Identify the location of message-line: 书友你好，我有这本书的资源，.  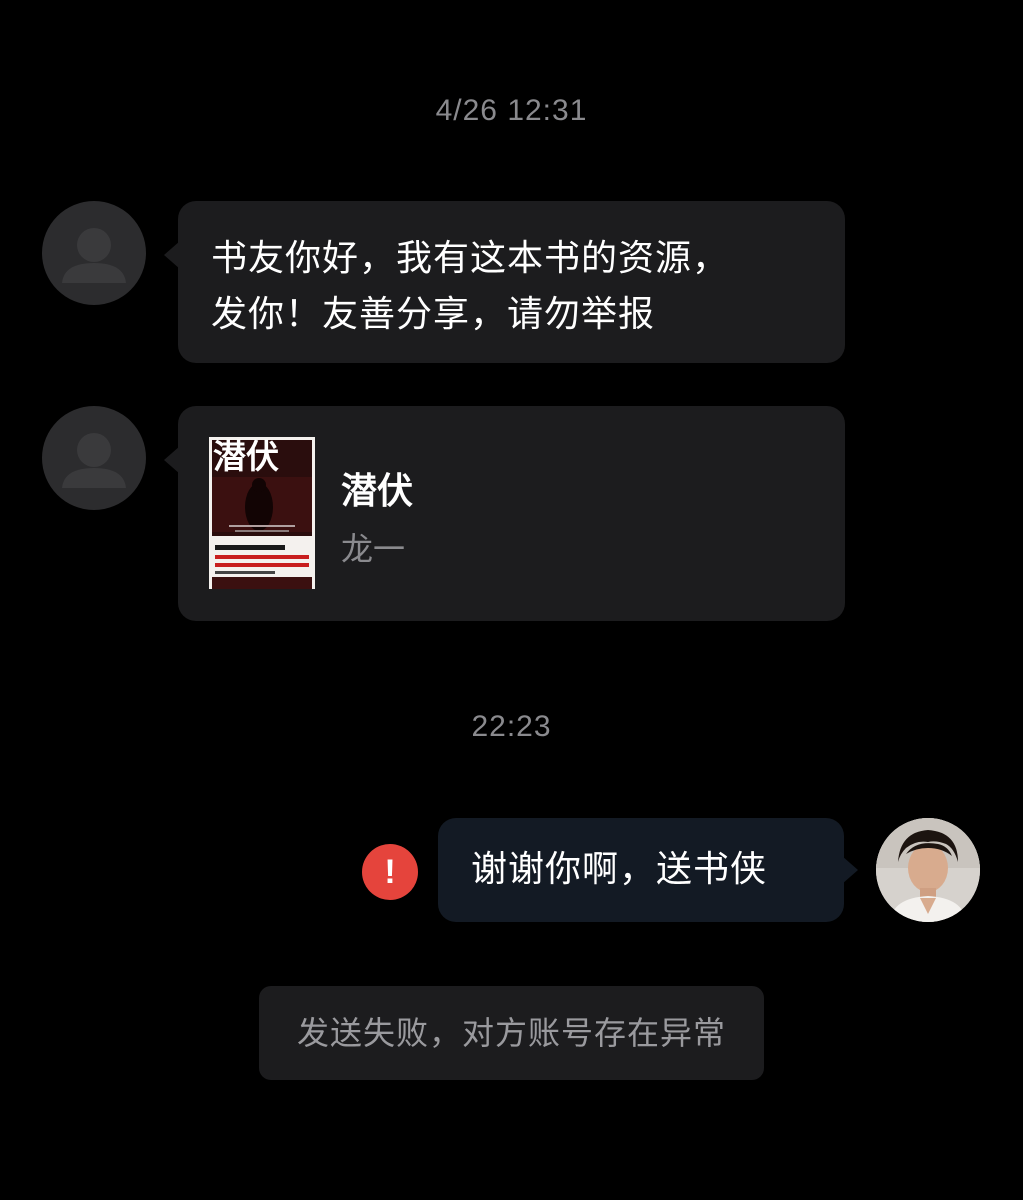
(470, 258).